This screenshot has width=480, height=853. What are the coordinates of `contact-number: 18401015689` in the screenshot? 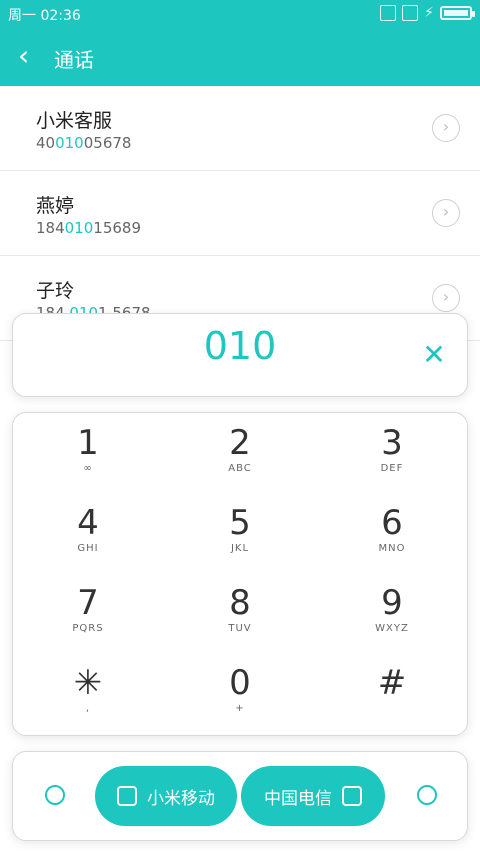 It's located at (88, 228).